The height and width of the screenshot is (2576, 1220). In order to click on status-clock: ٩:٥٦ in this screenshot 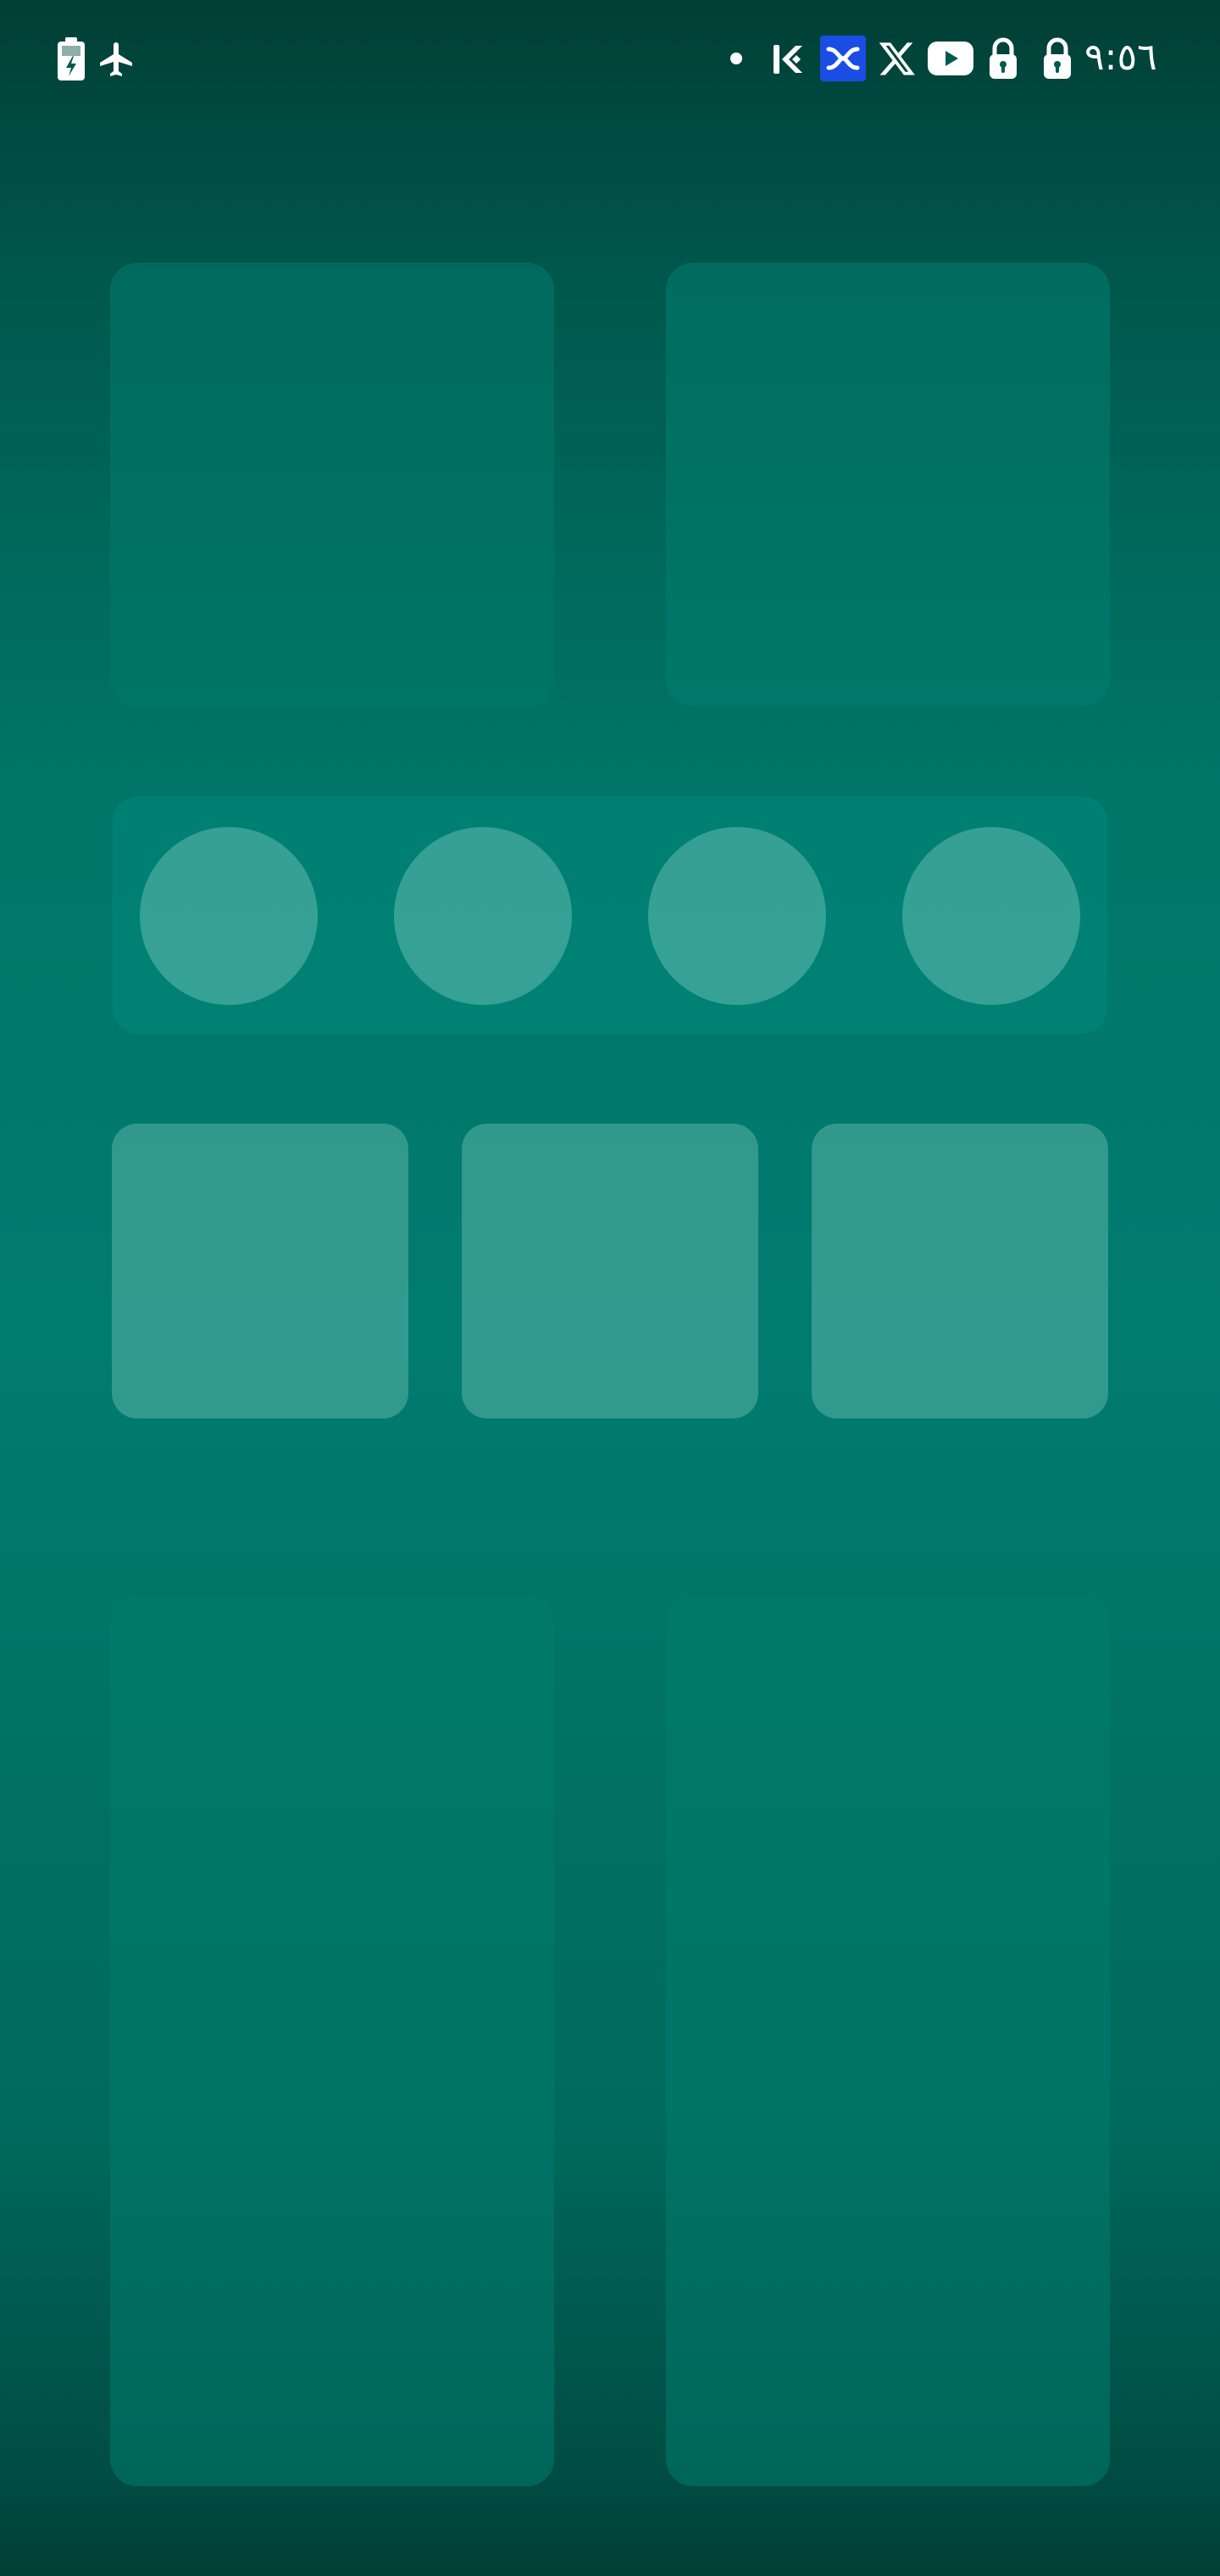, I will do `click(1120, 57)`.